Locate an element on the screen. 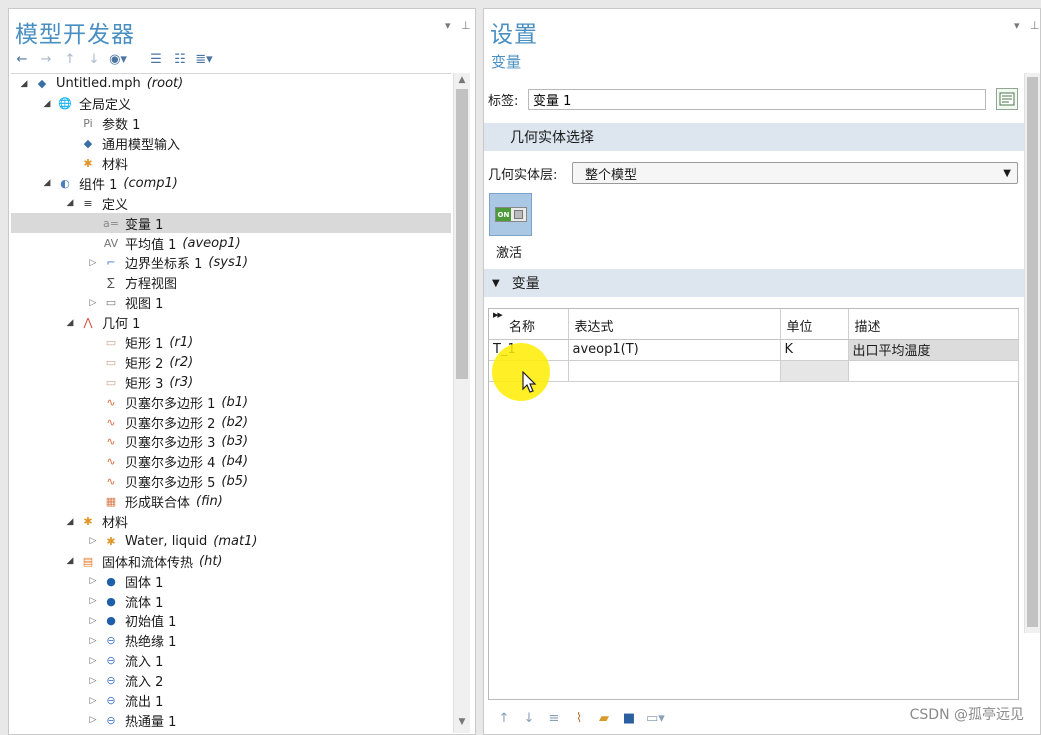 The width and height of the screenshot is (1041, 735). geometric-selection-section: 几何实体选择 is located at coordinates (754, 137).